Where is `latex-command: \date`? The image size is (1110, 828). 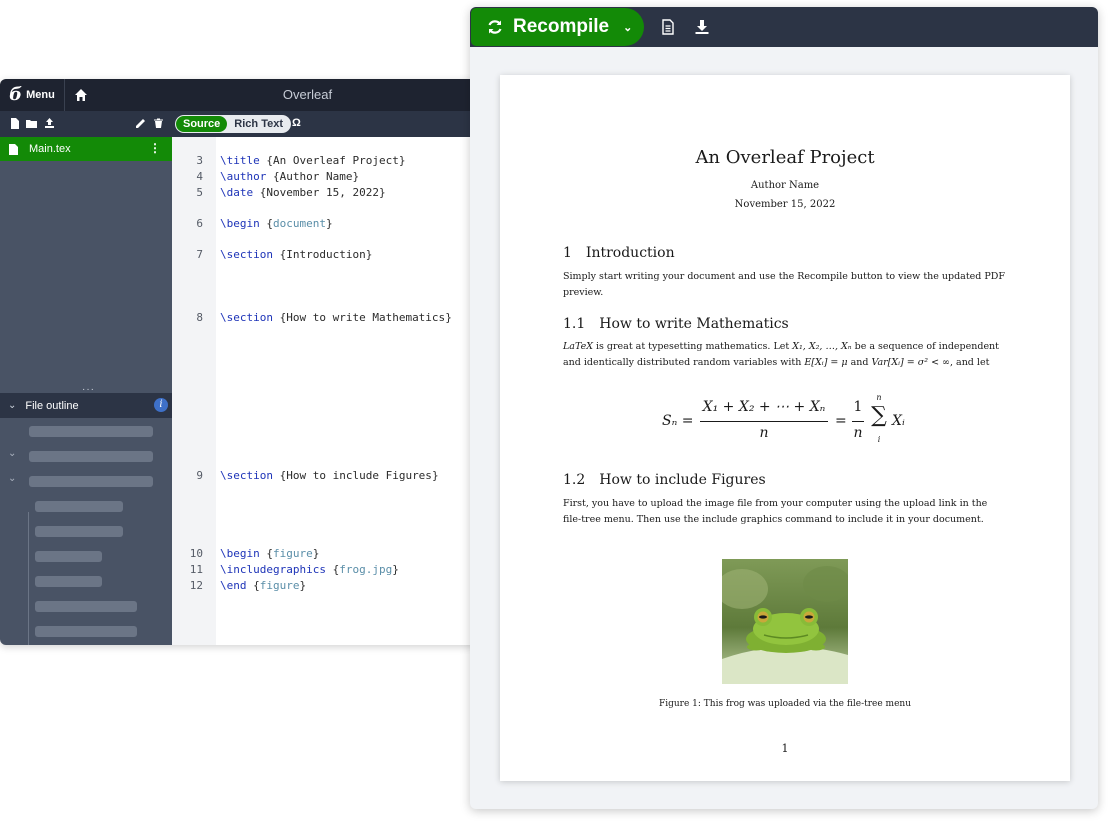 latex-command: \date is located at coordinates (237, 192).